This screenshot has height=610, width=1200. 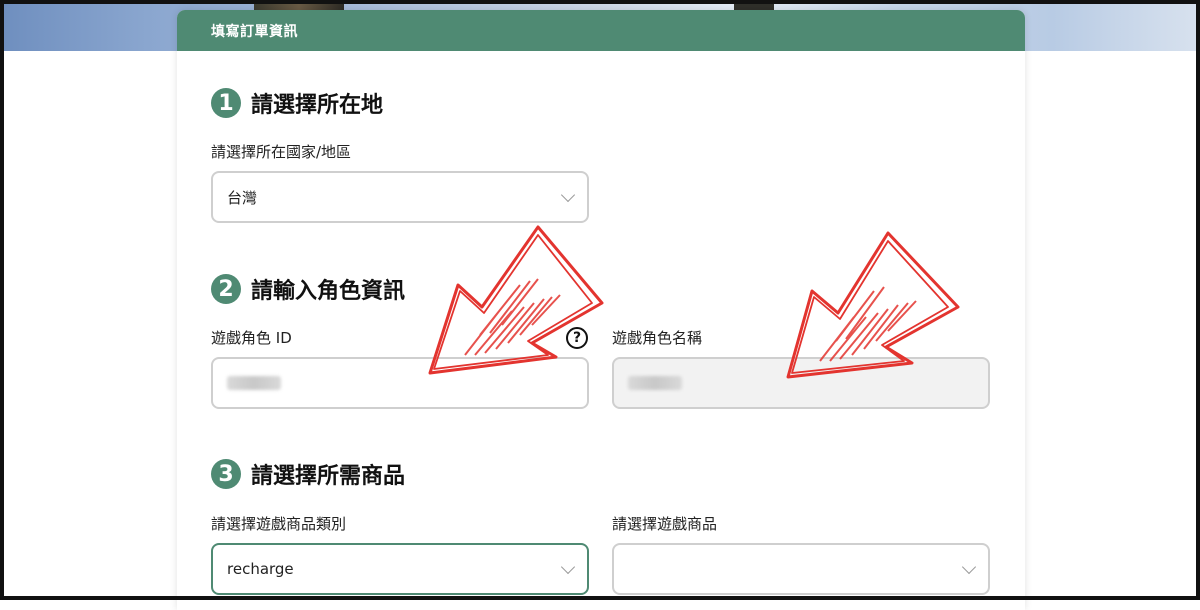 What do you see at coordinates (317, 105) in the screenshot?
I see `section-title-text: 請選擇所在地` at bounding box center [317, 105].